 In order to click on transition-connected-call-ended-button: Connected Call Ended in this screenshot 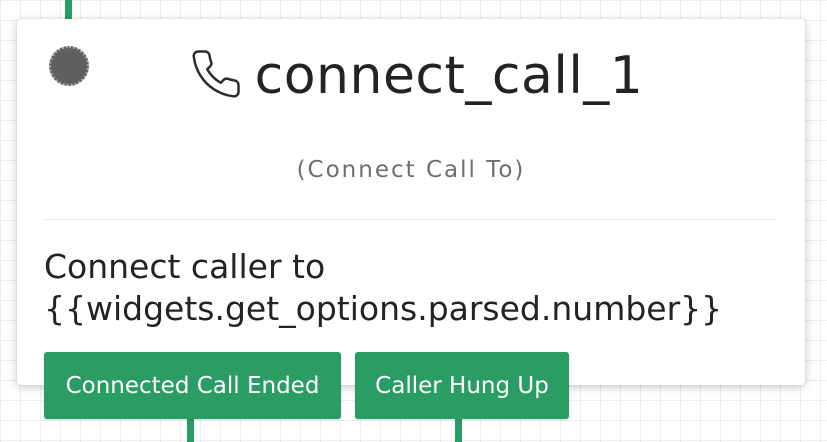, I will do `click(192, 385)`.